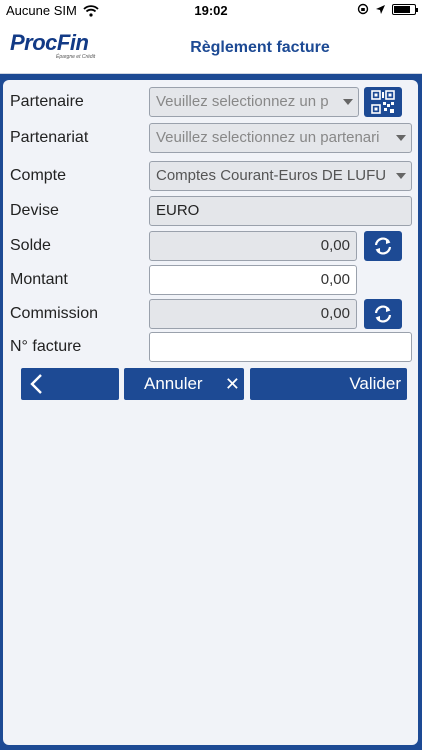  I want to click on qr-scan-button, so click(383, 102).